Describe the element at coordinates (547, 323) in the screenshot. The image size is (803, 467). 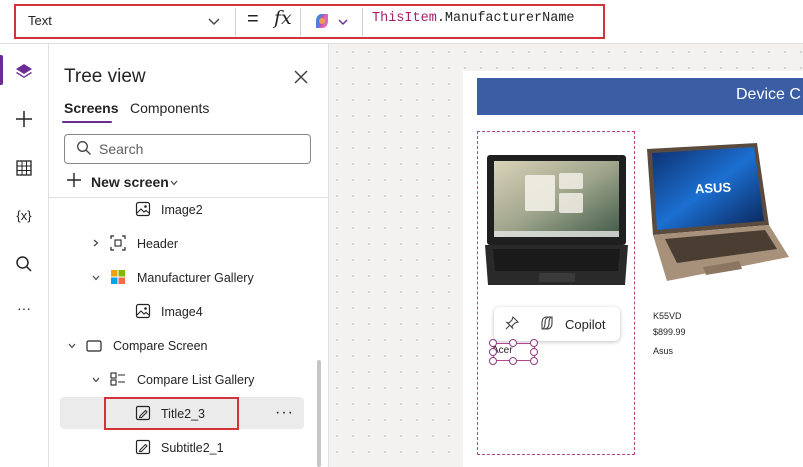
I see `copilot-icon` at that location.